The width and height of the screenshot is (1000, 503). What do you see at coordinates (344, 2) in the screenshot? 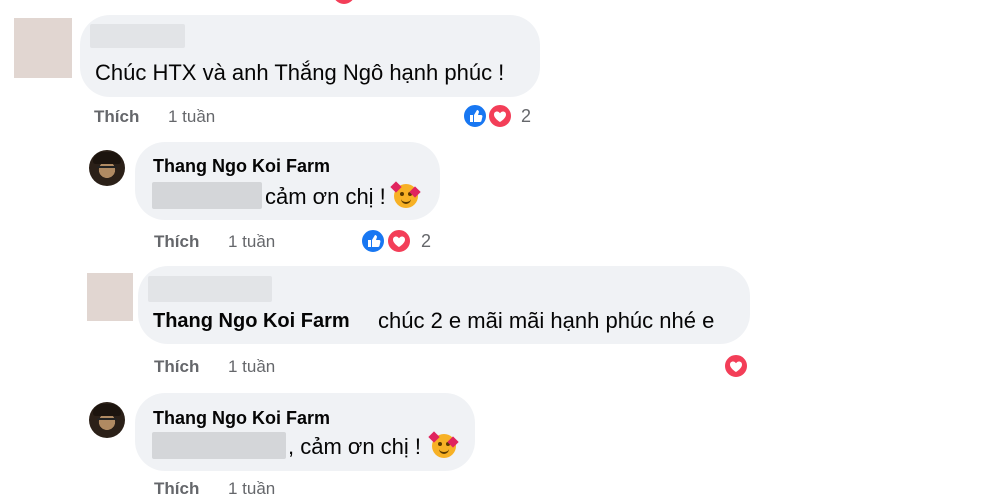
I see `love-reaction-icon` at bounding box center [344, 2].